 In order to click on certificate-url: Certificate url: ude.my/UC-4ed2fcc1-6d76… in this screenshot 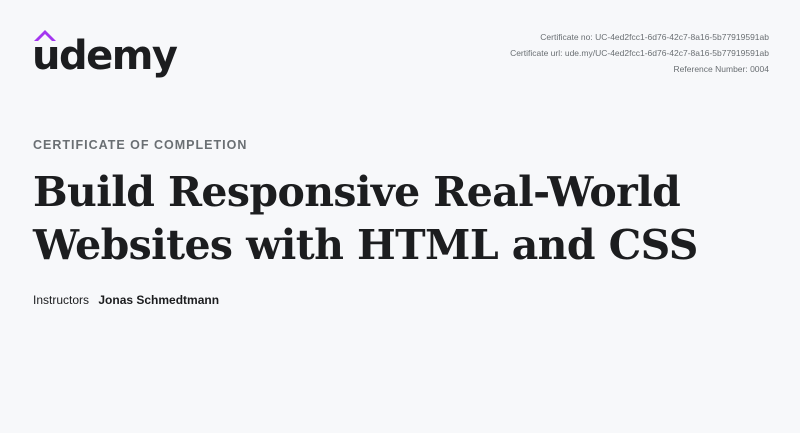, I will do `click(639, 53)`.